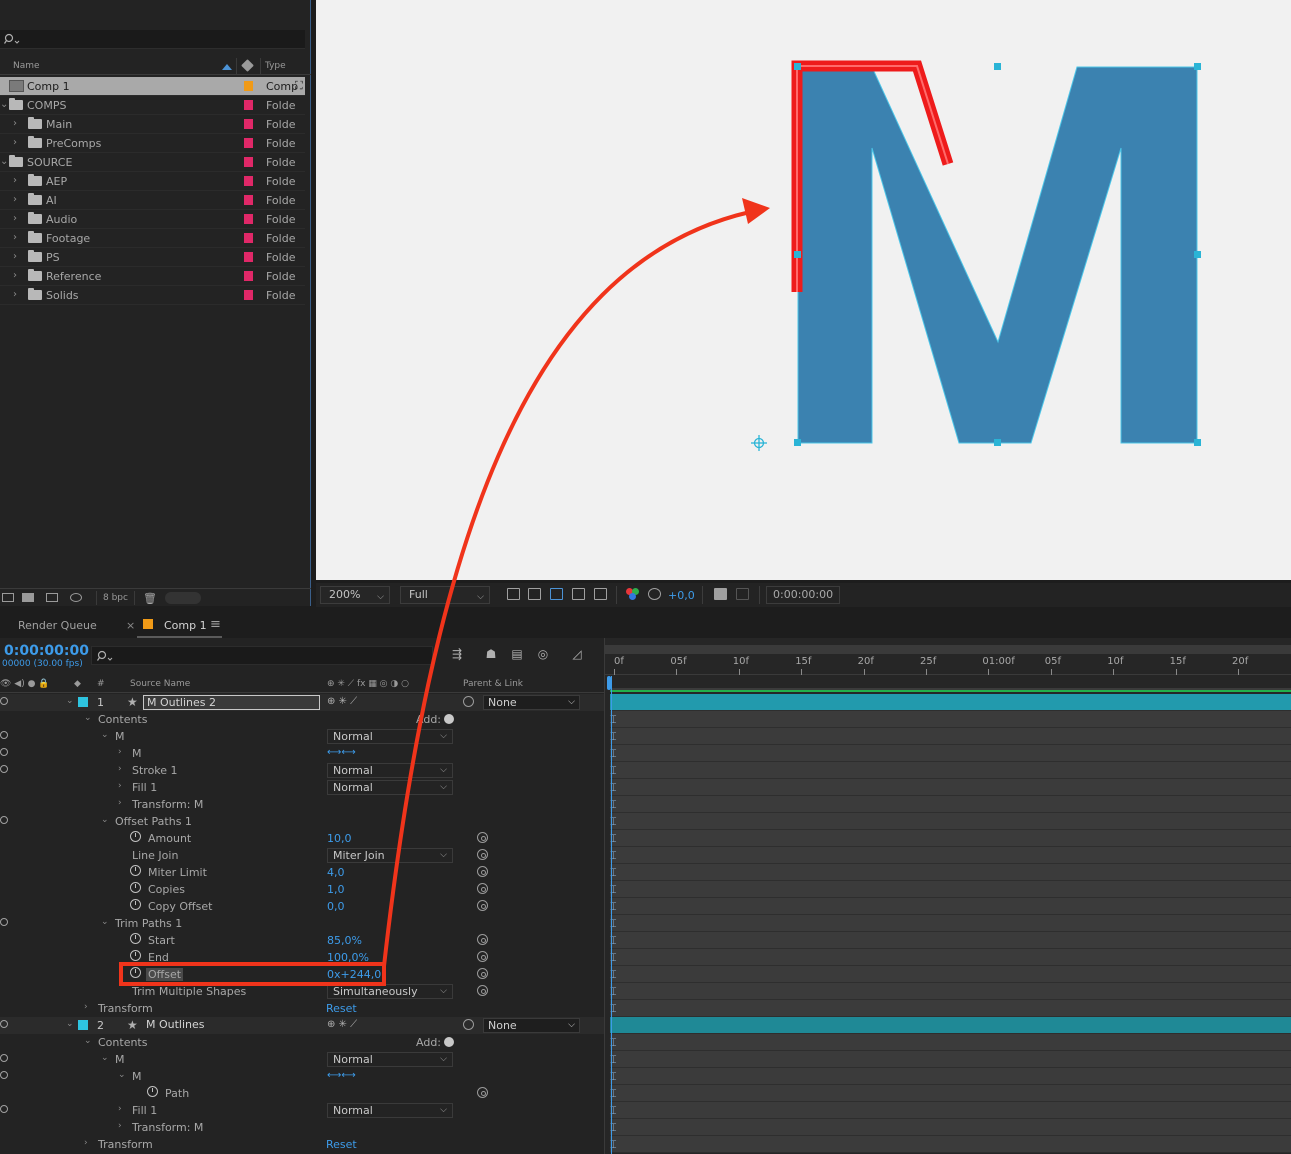  What do you see at coordinates (152, 257) in the screenshot?
I see `project-item-ps: › PS Folde` at bounding box center [152, 257].